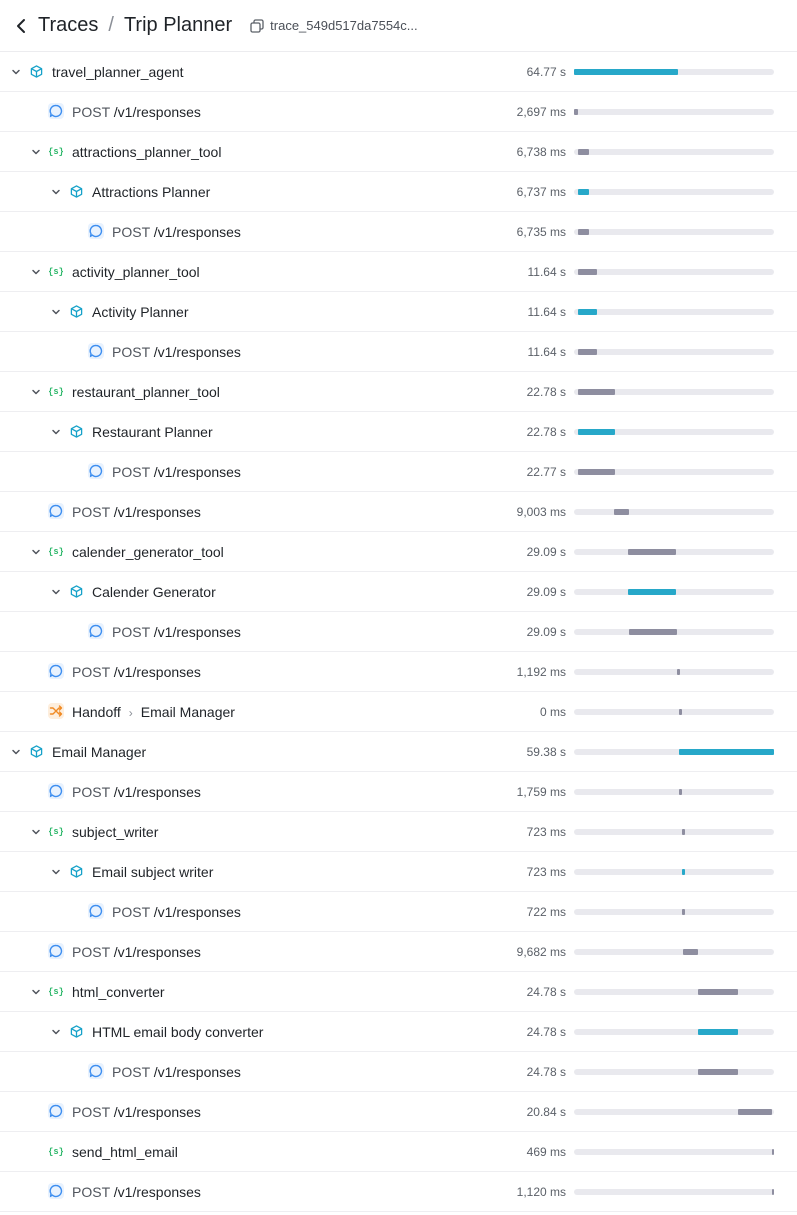 Image resolution: width=797 pixels, height=1215 pixels. Describe the element at coordinates (398, 912) in the screenshot. I see `span-row-response: POST /v1/responses 722 ms` at that location.